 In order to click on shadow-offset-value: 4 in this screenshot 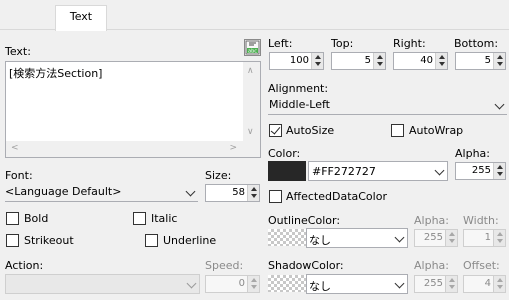, I will do `click(487, 283)`.